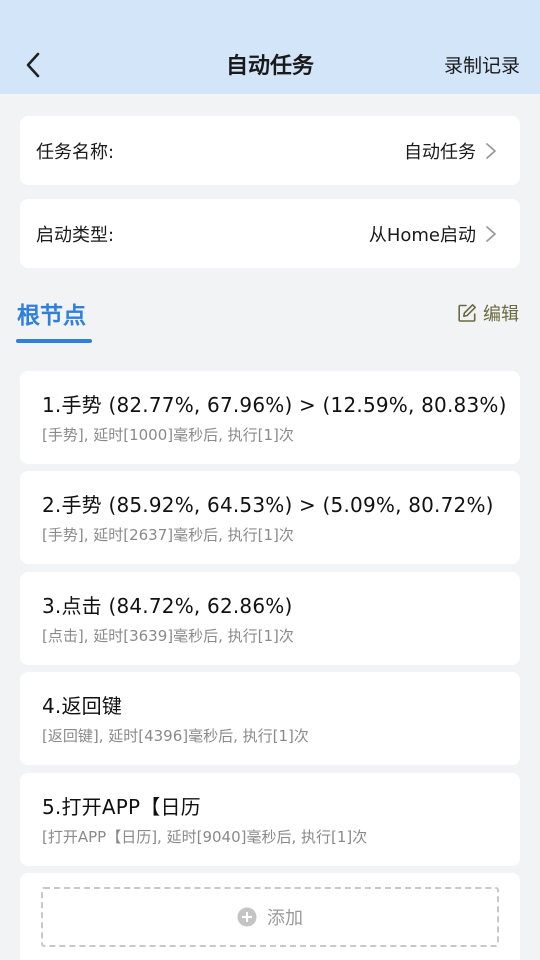 The width and height of the screenshot is (540, 960). Describe the element at coordinates (75, 235) in the screenshot. I see `start-type-label: 启动类型:` at that location.